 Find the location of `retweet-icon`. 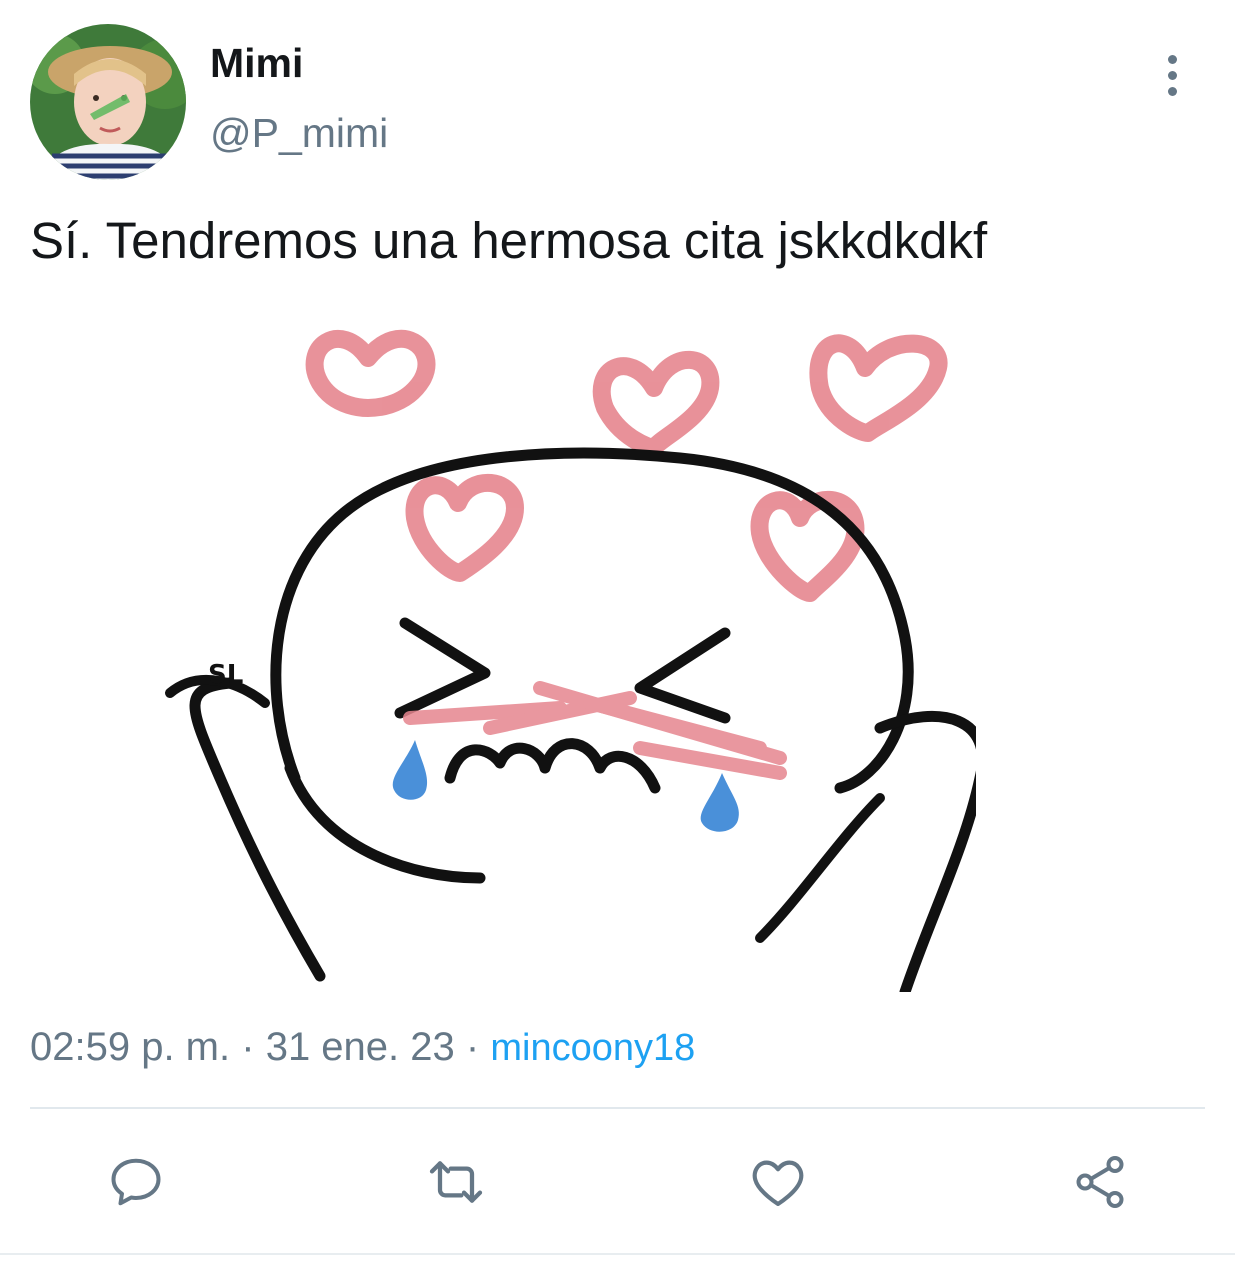

retweet-icon is located at coordinates (456, 1182).